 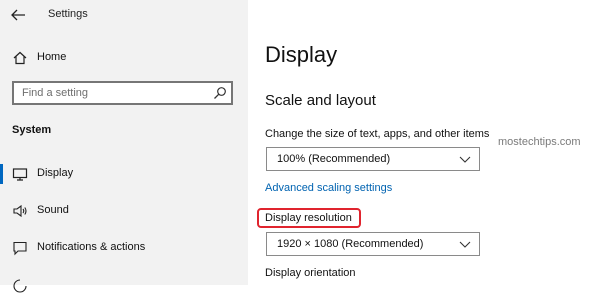 I want to click on section-title: Scale and layout, so click(x=320, y=100).